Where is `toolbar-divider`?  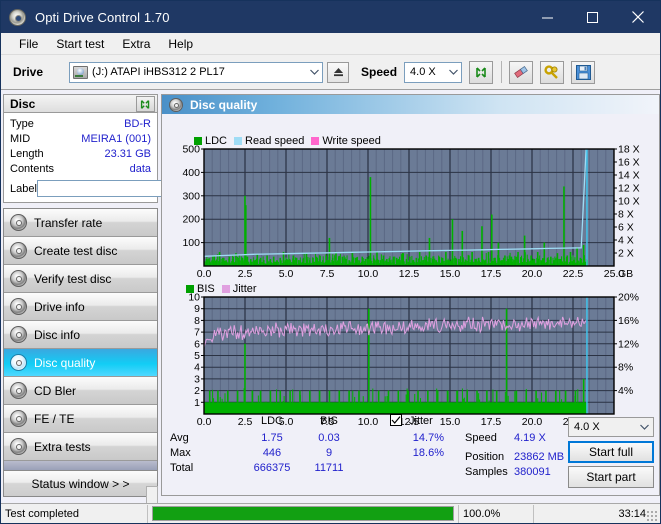 toolbar-divider is located at coordinates (502, 72).